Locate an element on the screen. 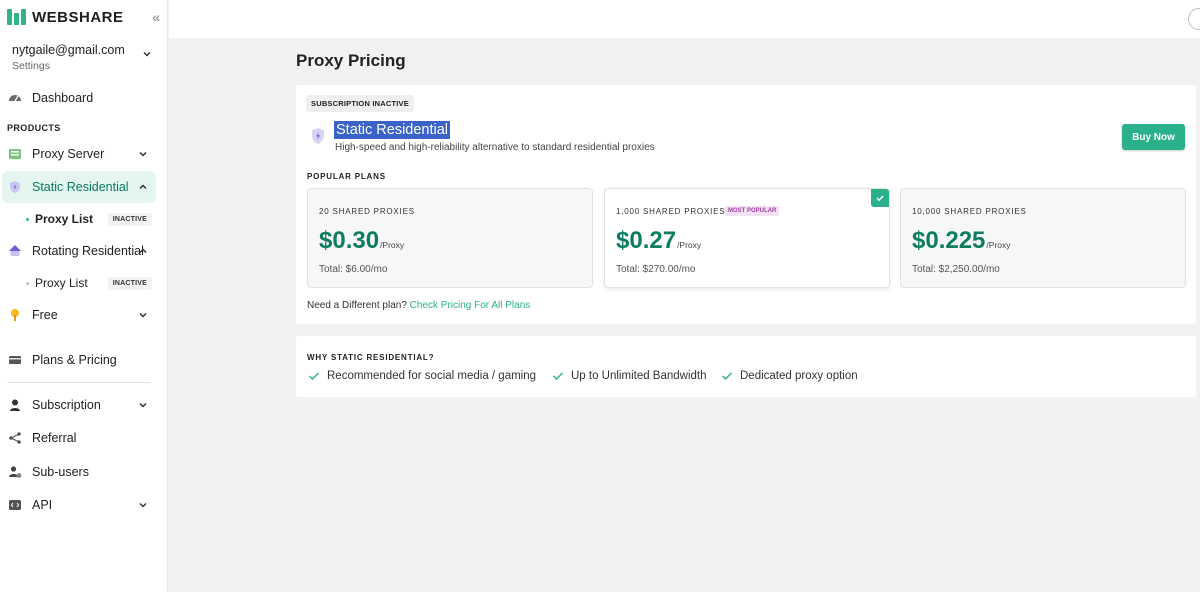 This screenshot has height=592, width=1200. why-item-label: Up to Unlimited Bandwidth is located at coordinates (639, 376).